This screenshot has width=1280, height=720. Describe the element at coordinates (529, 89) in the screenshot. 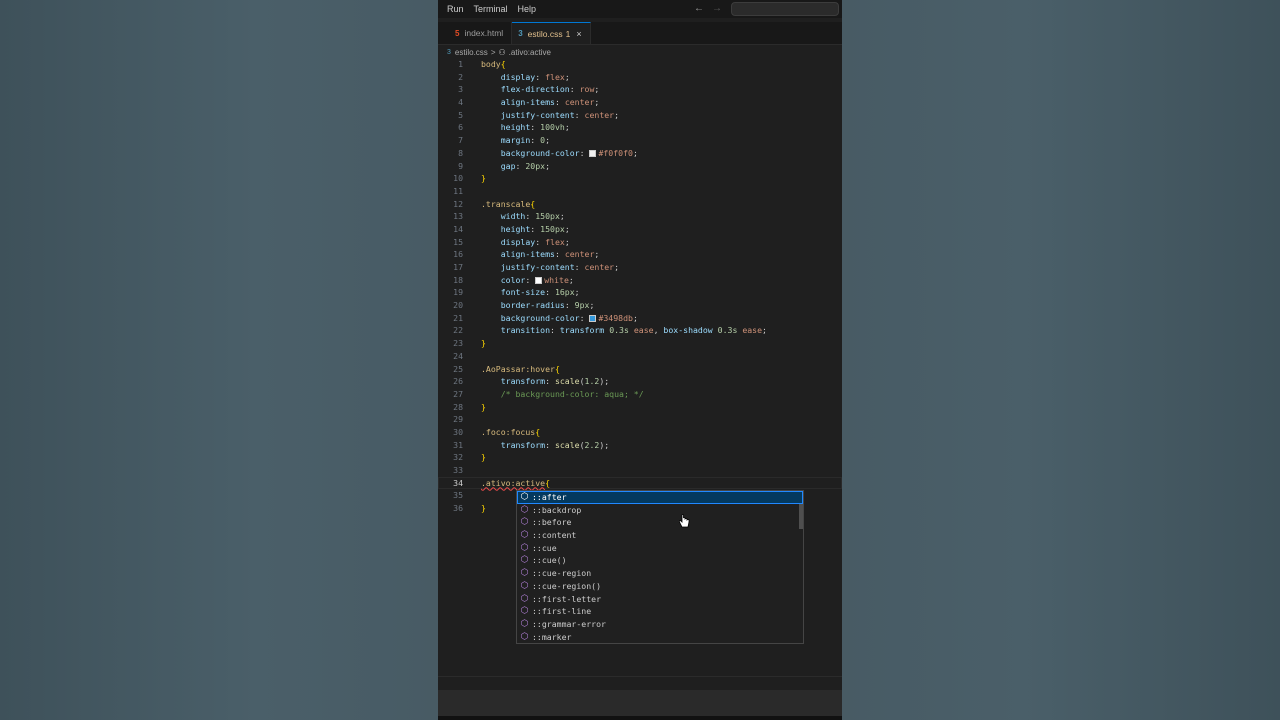

I see `code-line: 3 flex-direction: row;` at that location.